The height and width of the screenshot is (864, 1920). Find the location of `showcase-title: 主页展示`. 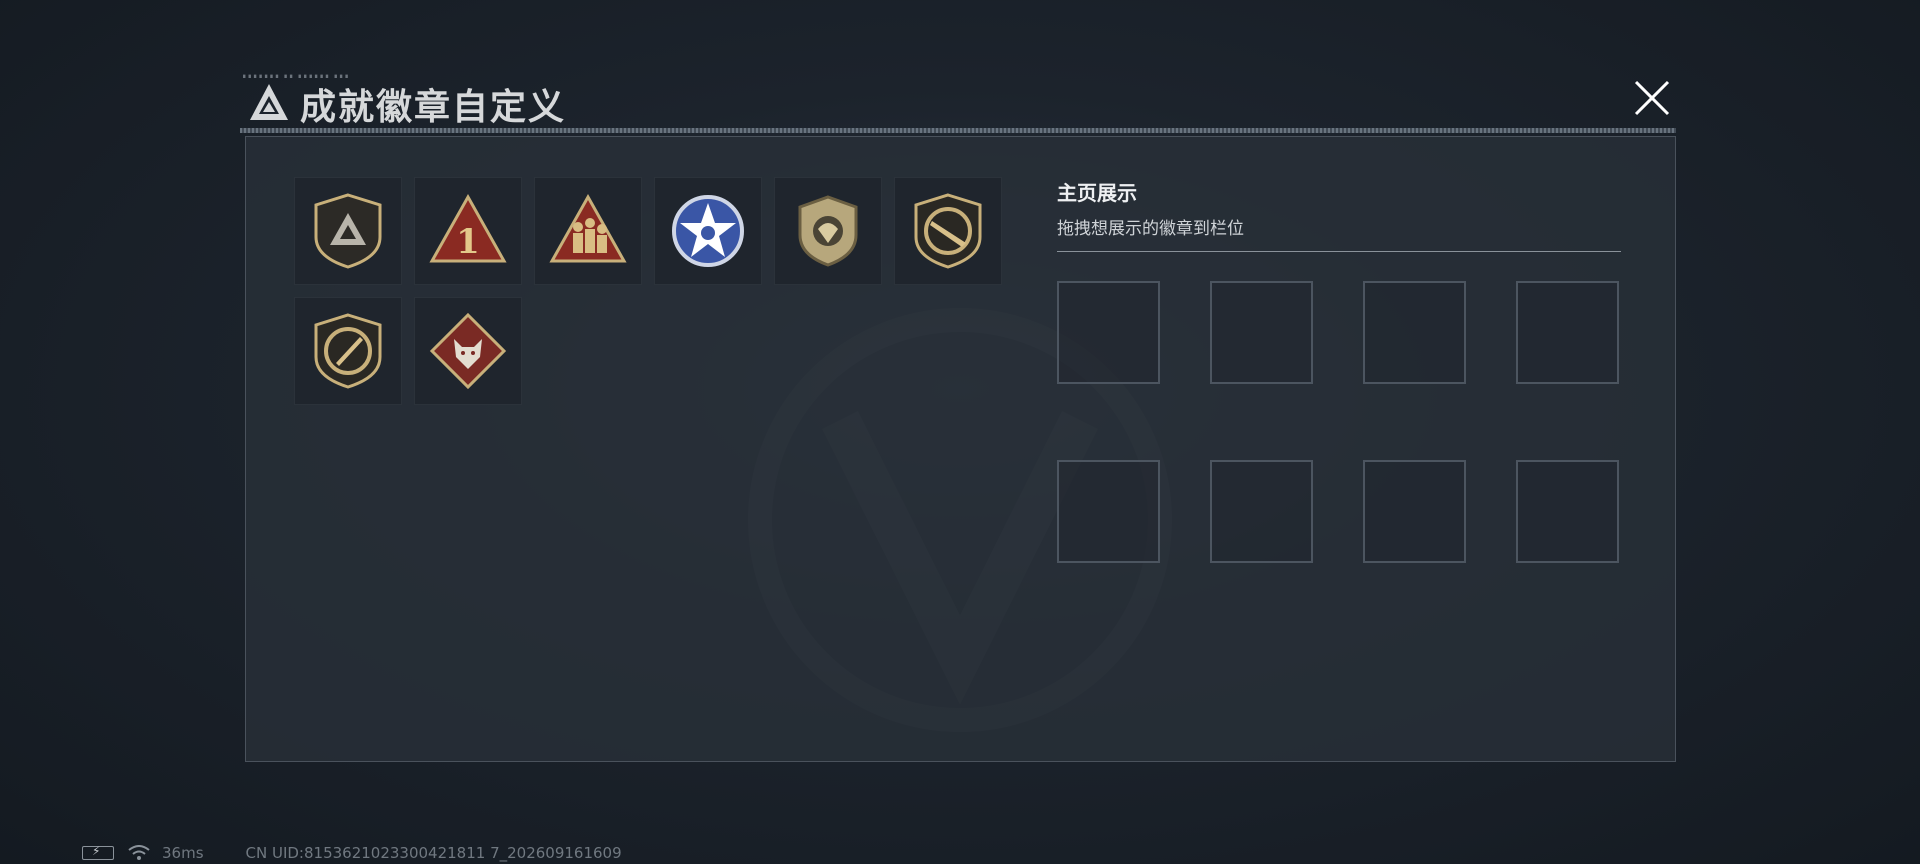

showcase-title: 主页展示 is located at coordinates (1097, 193).